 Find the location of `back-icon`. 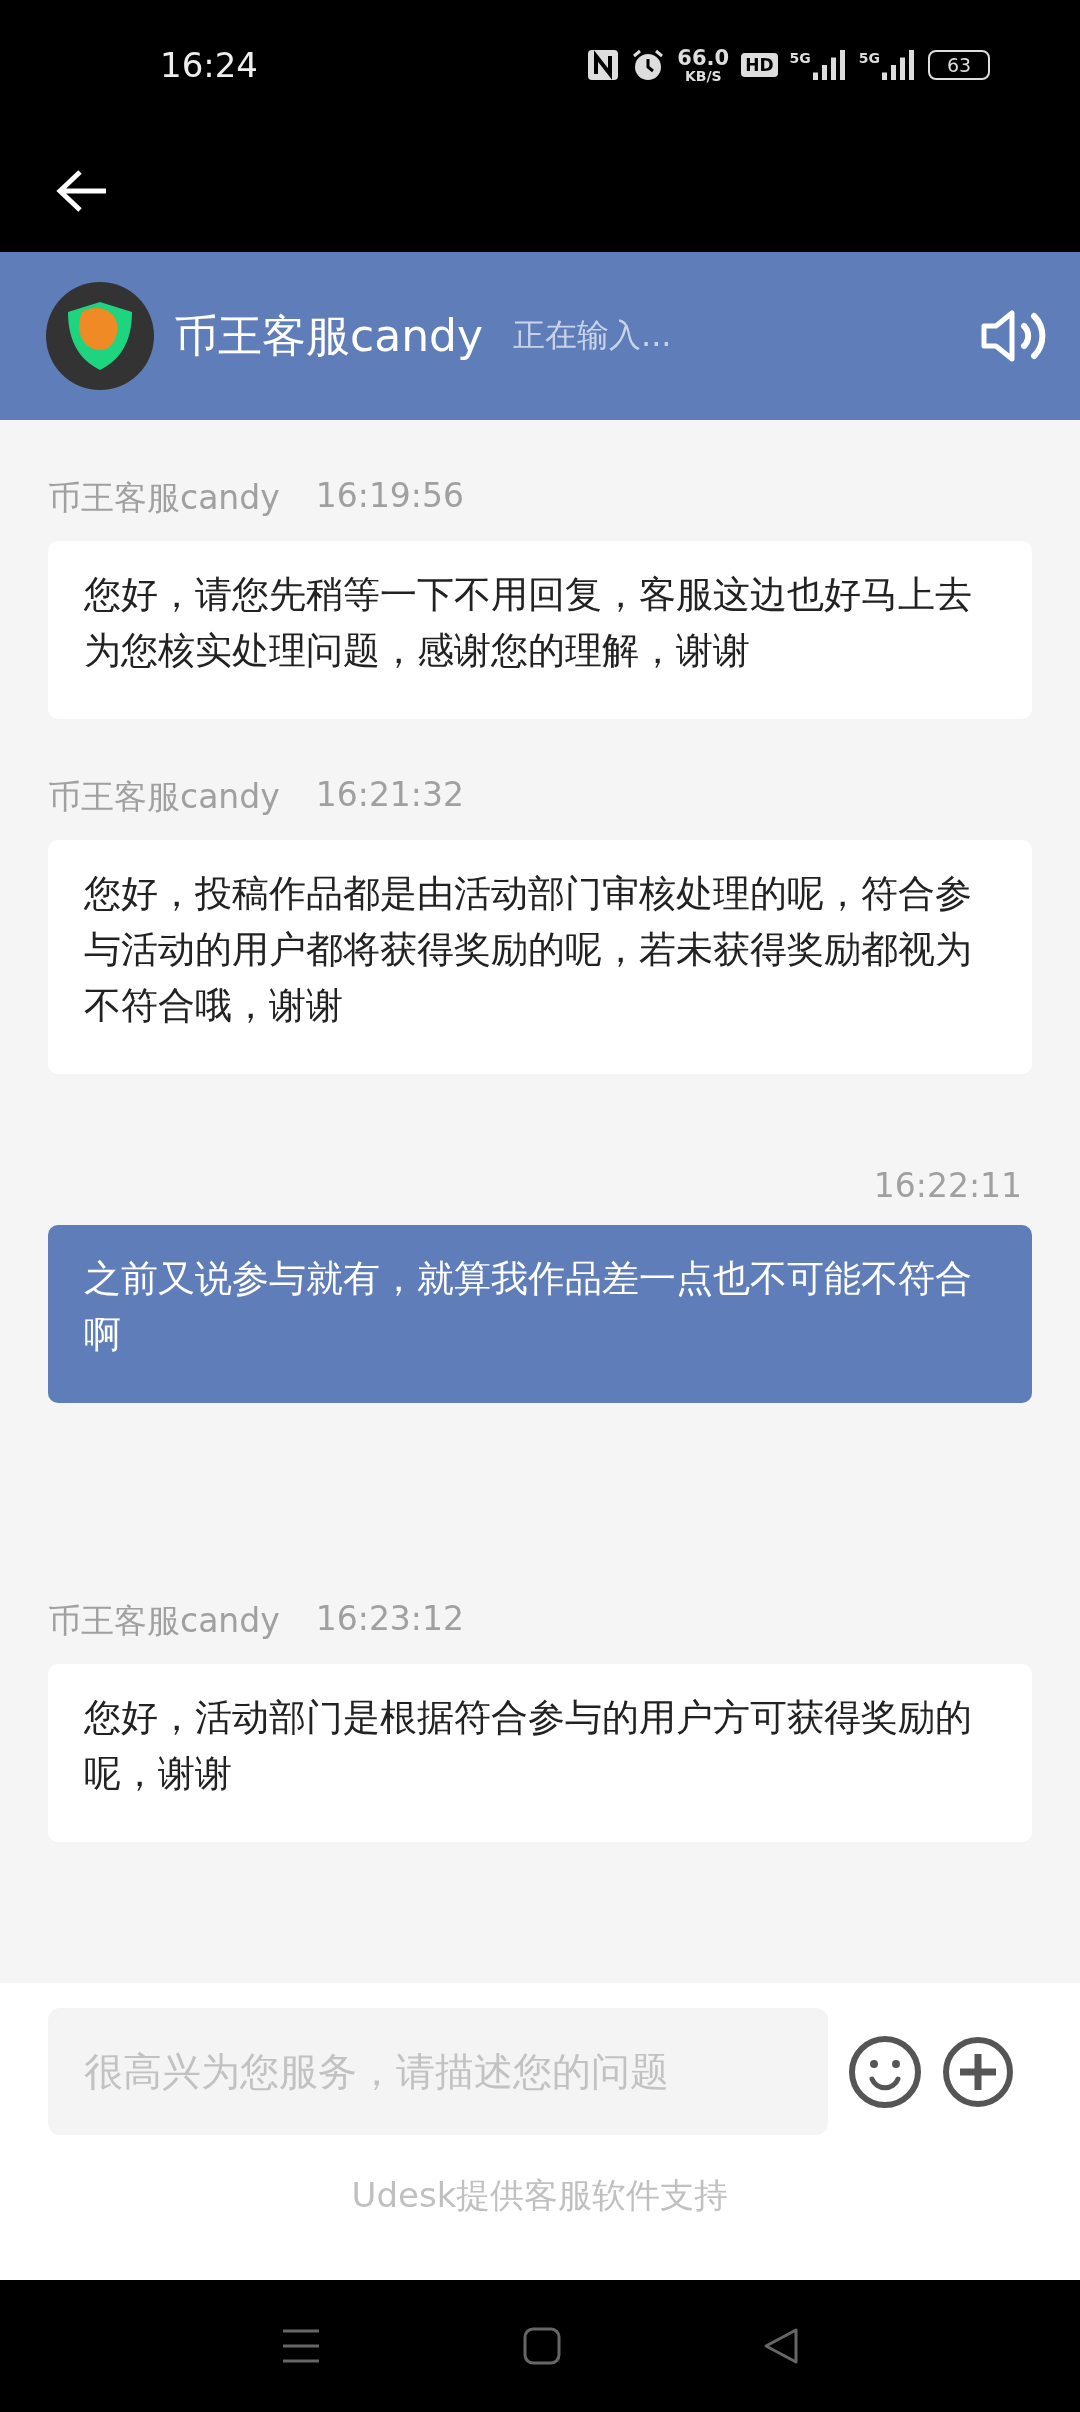

back-icon is located at coordinates (82, 191).